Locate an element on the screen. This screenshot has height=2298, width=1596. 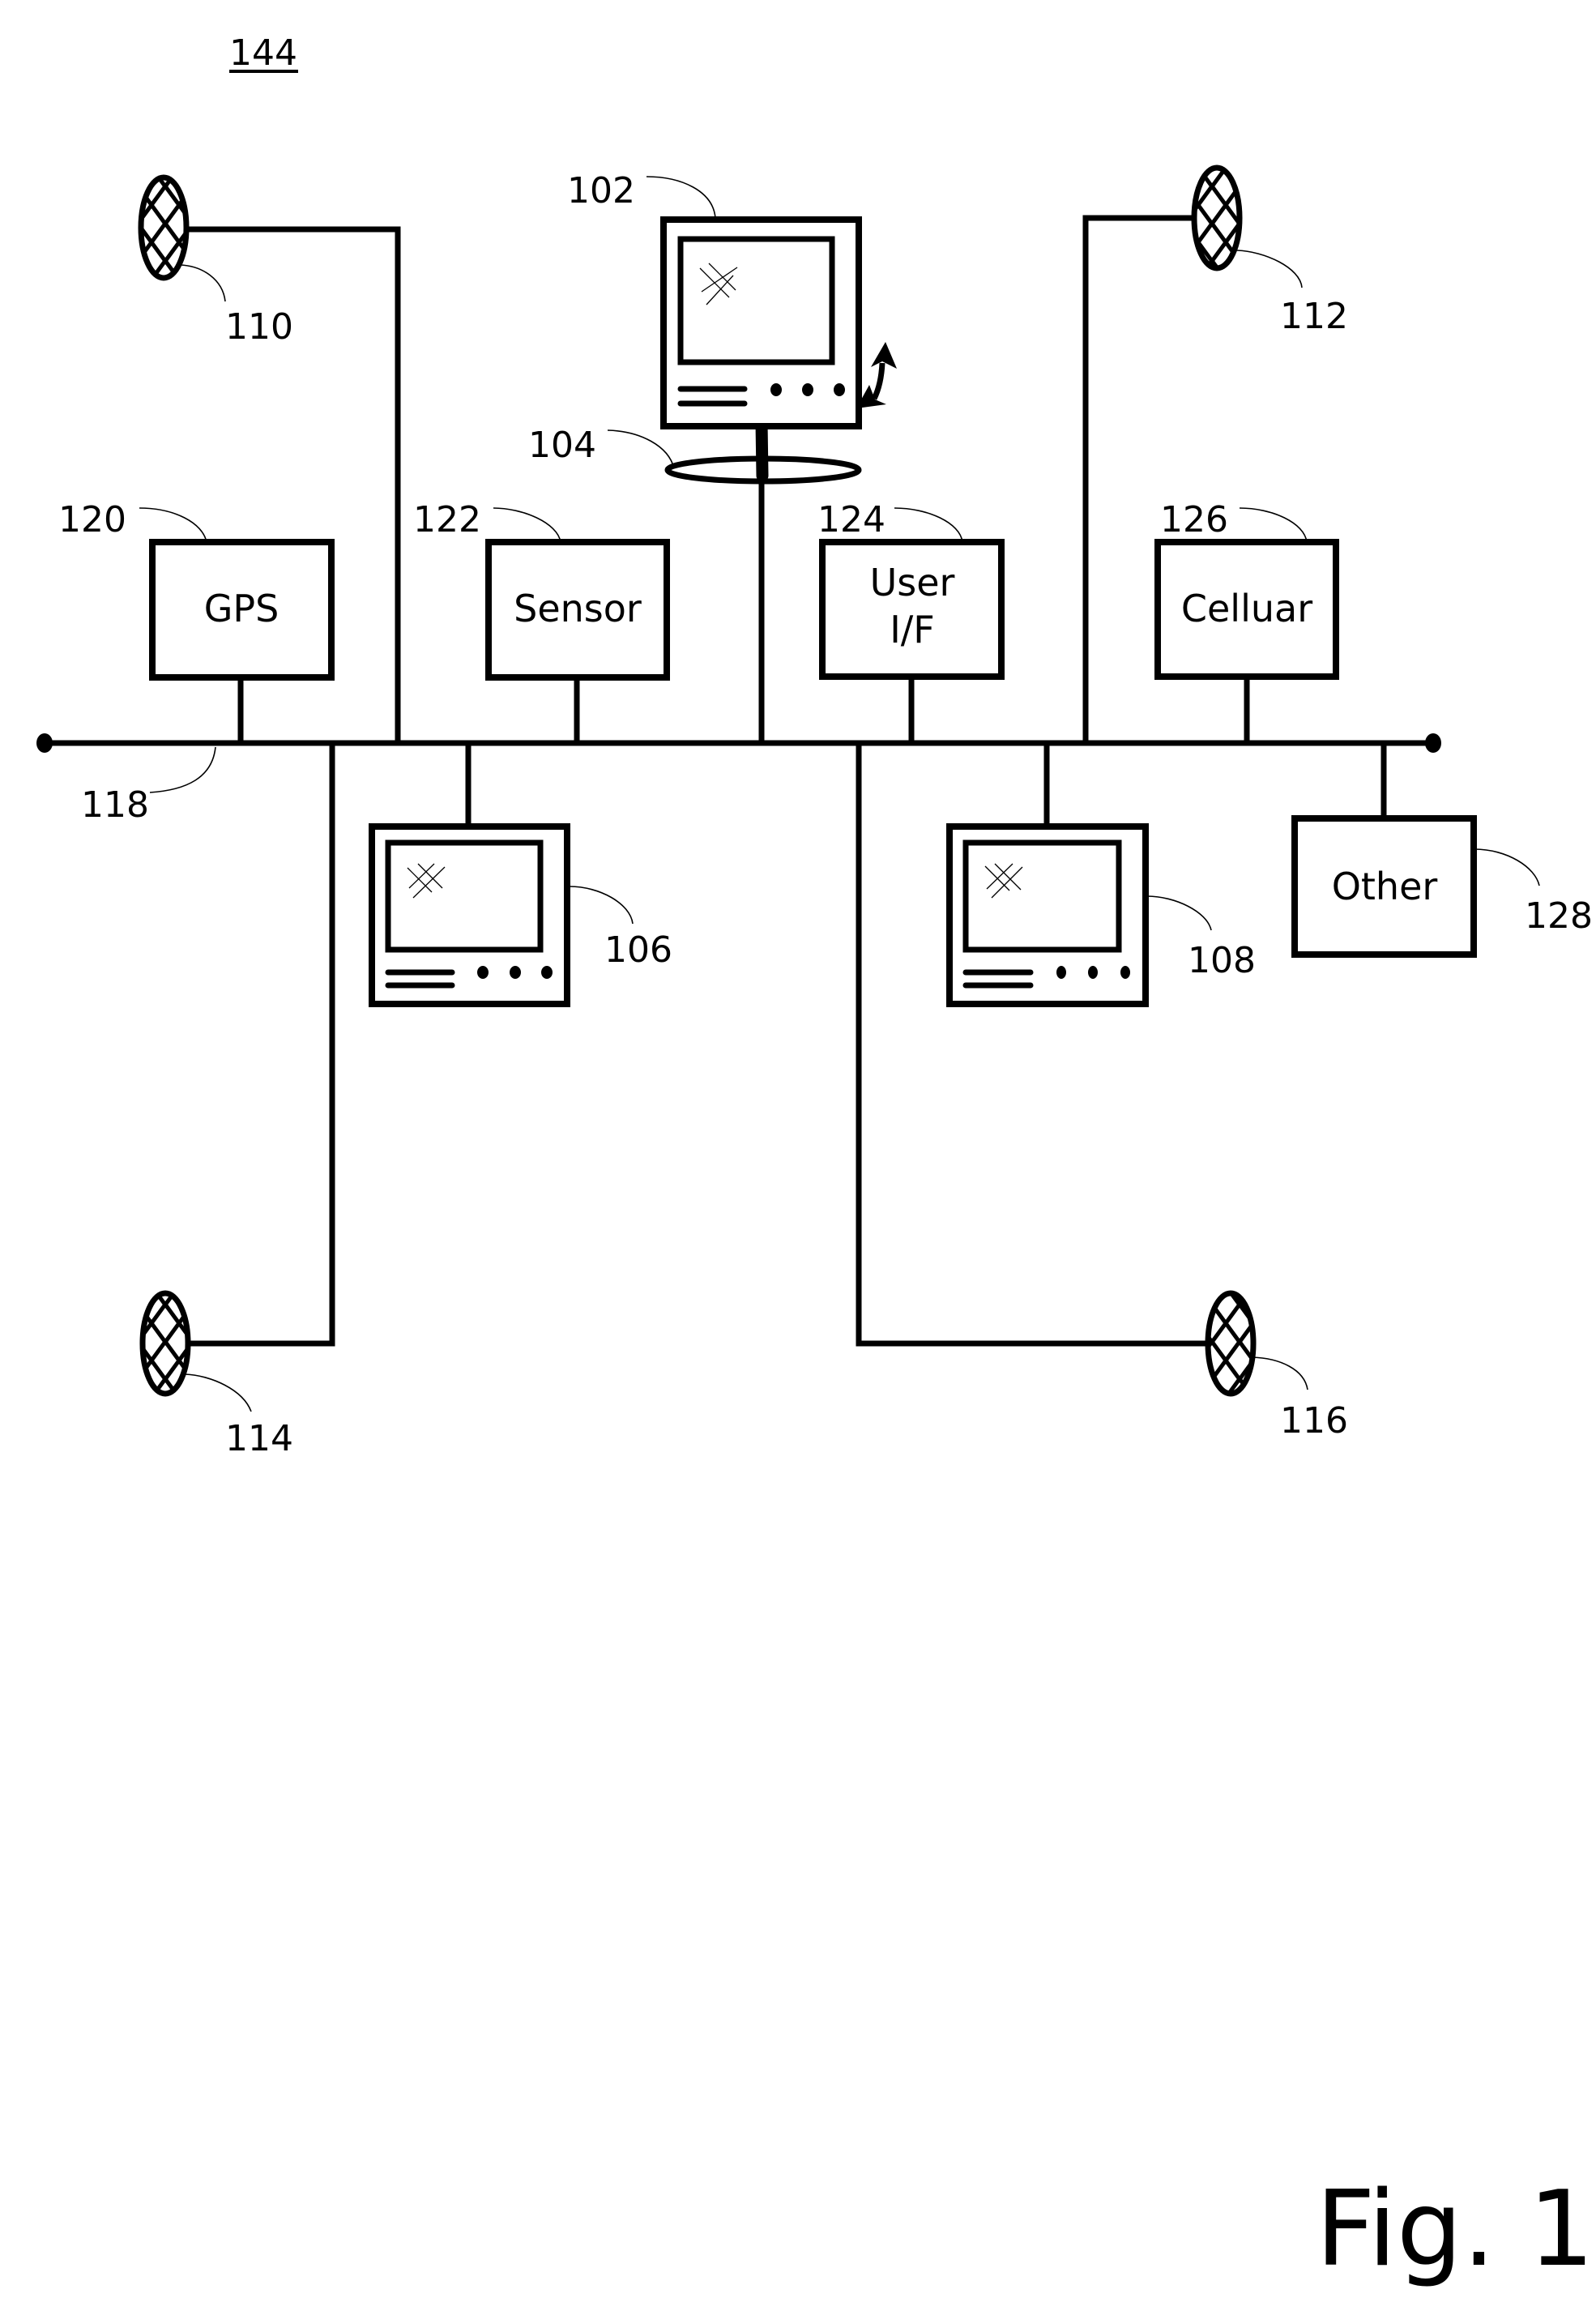
speaker-114-leader is located at coordinates (218, 1392).